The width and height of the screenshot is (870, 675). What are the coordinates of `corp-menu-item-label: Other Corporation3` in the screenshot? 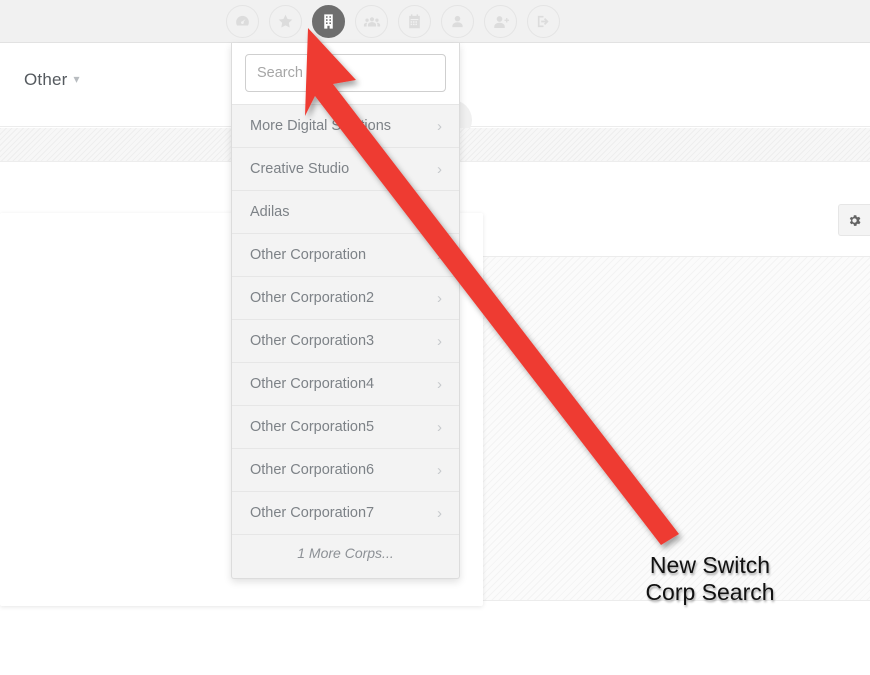 It's located at (312, 341).